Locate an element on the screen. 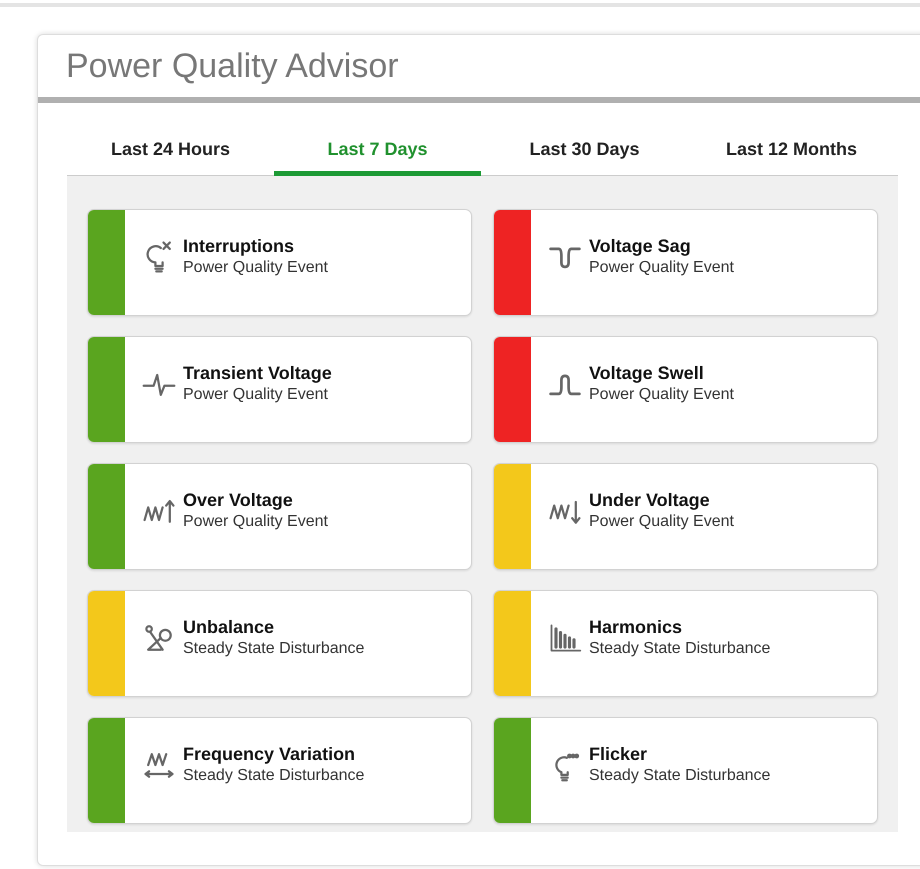 The height and width of the screenshot is (869, 920). status-card: Flicker Steady State Disturbance is located at coordinates (685, 770).